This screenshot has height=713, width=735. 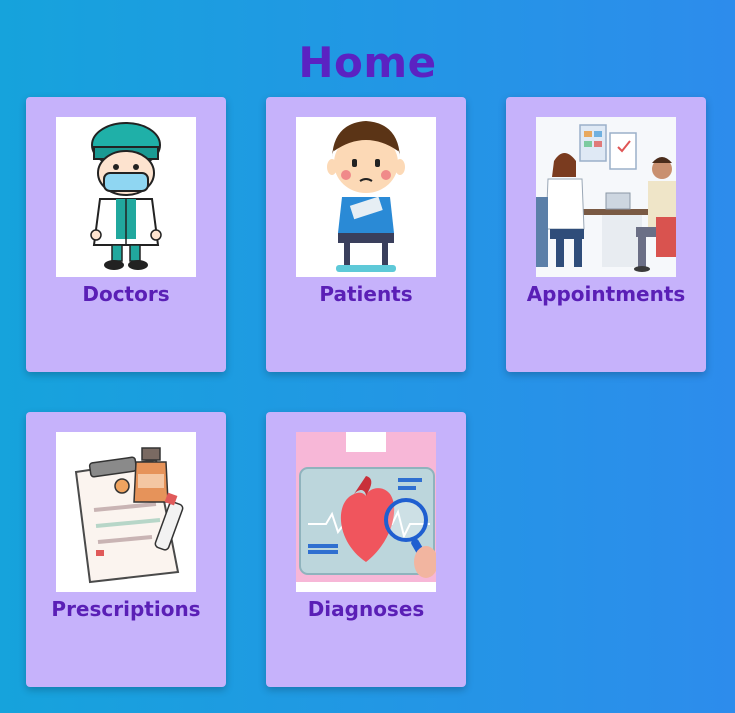 I want to click on appointment-illustration-icon, so click(x=606, y=197).